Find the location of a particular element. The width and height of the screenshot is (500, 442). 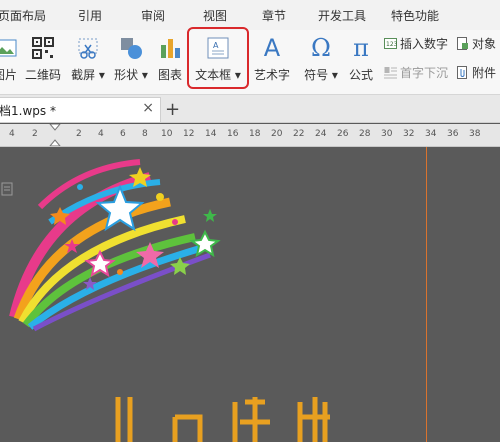

ruler-mark: 36 is located at coordinates (453, 134).